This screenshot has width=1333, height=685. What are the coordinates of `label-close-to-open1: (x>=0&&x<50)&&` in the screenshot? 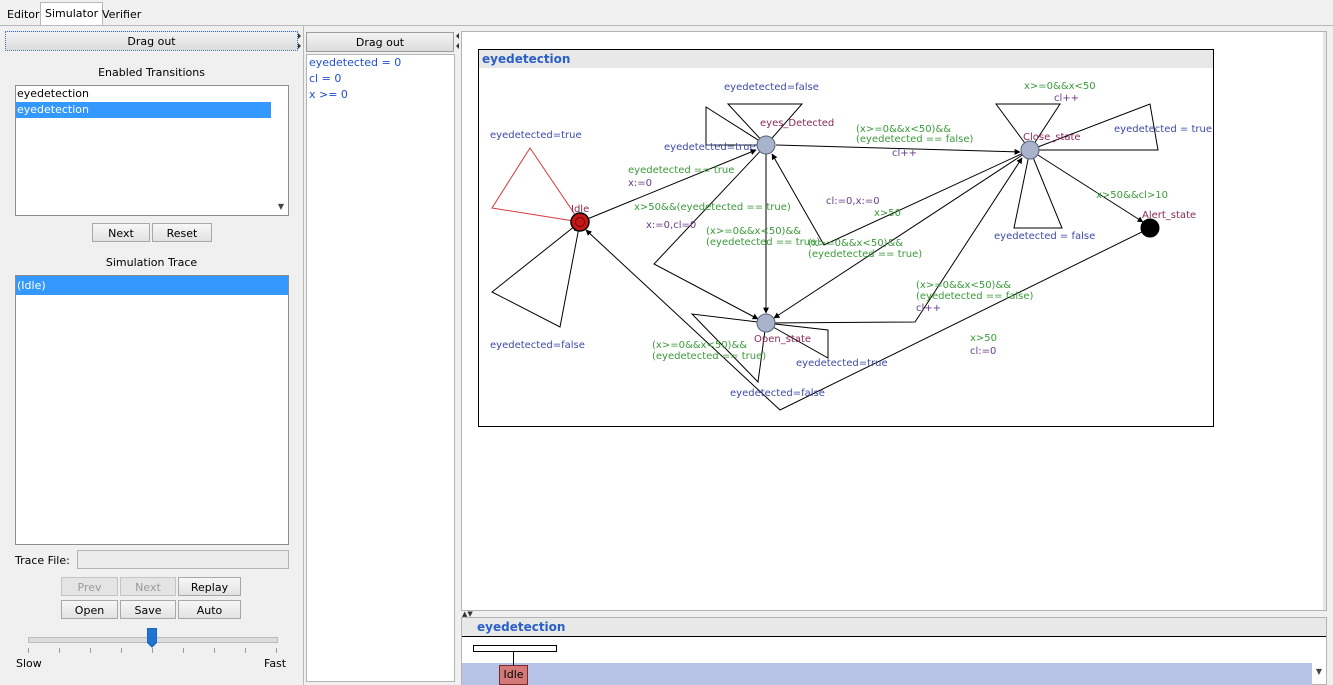 It's located at (855, 243).